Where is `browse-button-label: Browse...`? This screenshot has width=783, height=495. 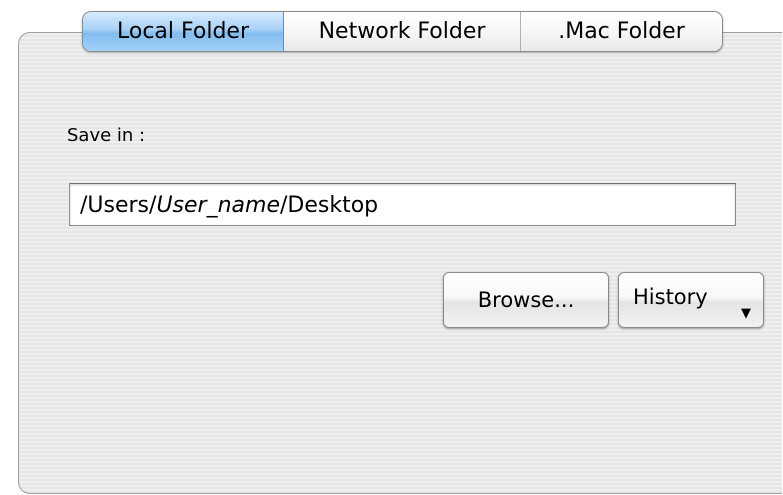
browse-button-label: Browse... is located at coordinates (526, 300).